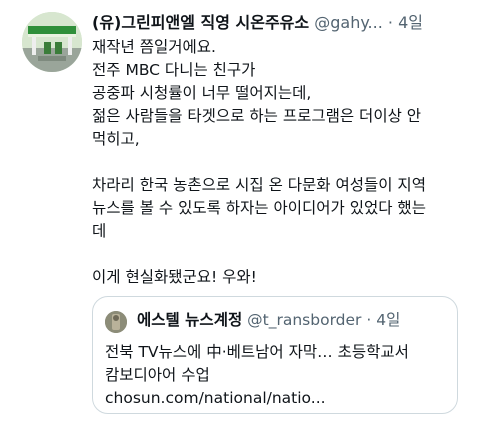  I want to click on quoted-author-handle: @t_ransborder, so click(304, 320).